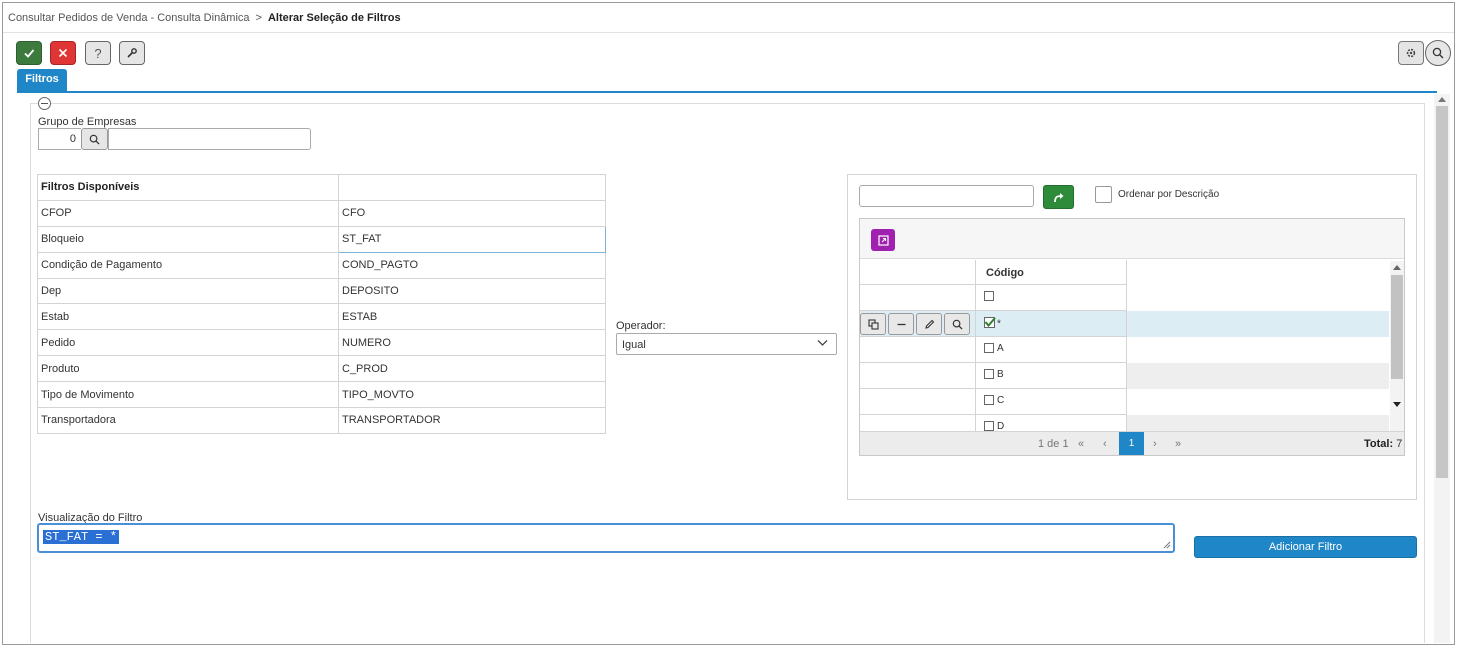 Image resolution: width=1457 pixels, height=647 pixels. I want to click on grid-row: B, so click(1124, 376).